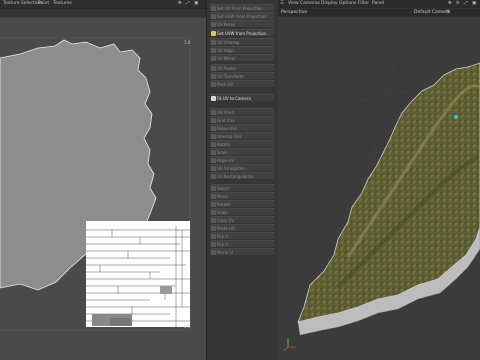 The image size is (480, 360). I want to click on tool-item: UV Unwrap, so click(242, 41).